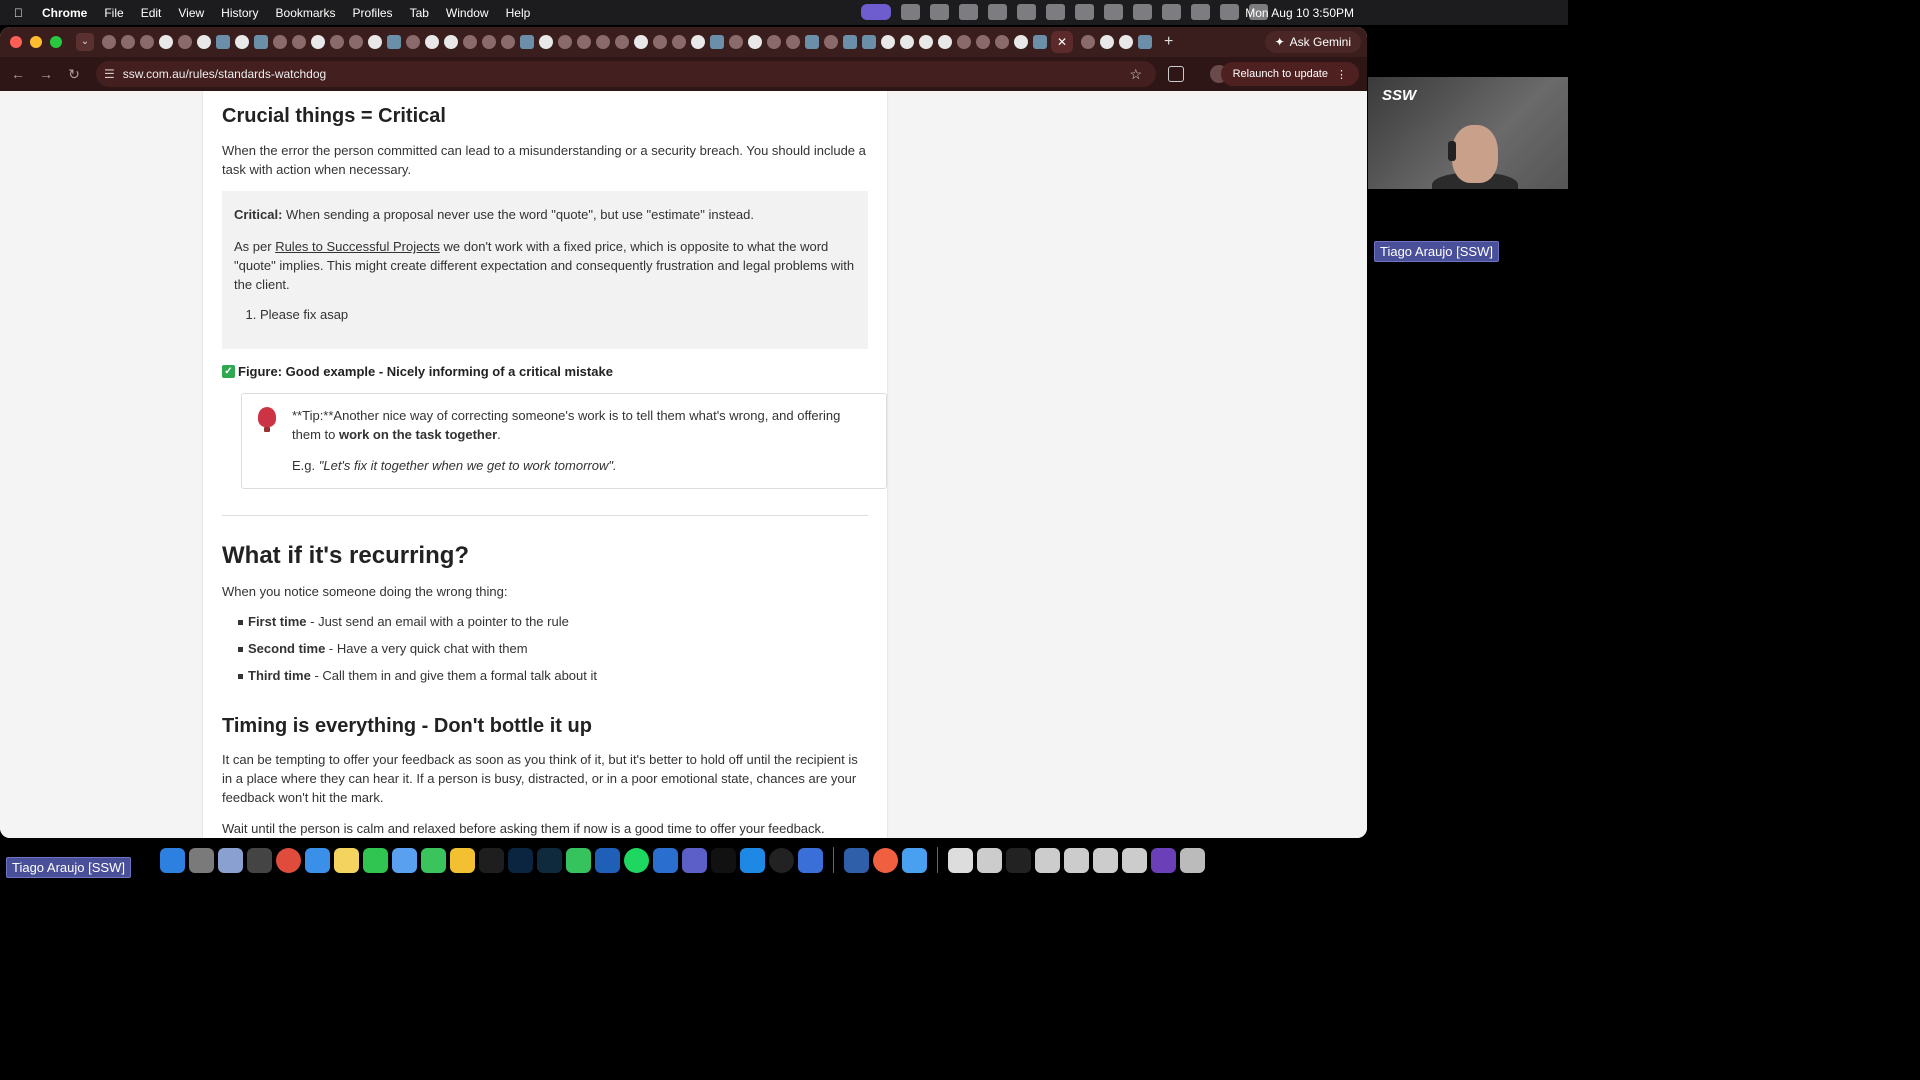  I want to click on notes-icon, so click(346, 860).